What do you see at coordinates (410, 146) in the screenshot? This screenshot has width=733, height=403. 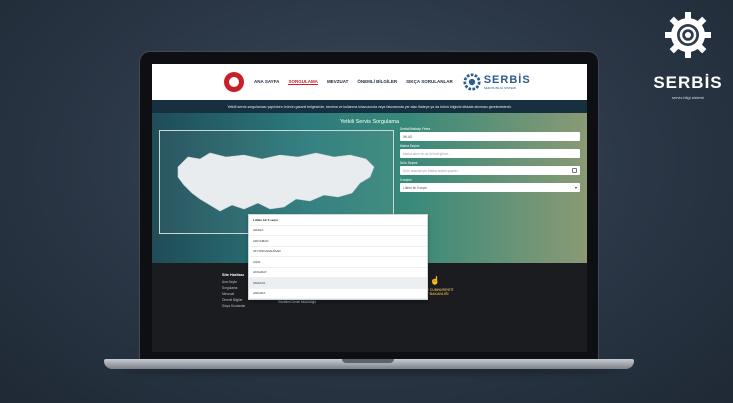 I see `brand-label: Marka Seçimi` at bounding box center [410, 146].